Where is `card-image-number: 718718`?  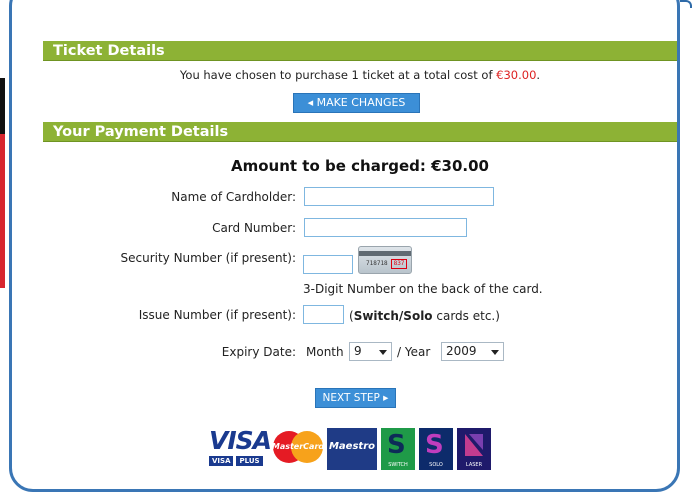 card-image-number: 718718 is located at coordinates (377, 263).